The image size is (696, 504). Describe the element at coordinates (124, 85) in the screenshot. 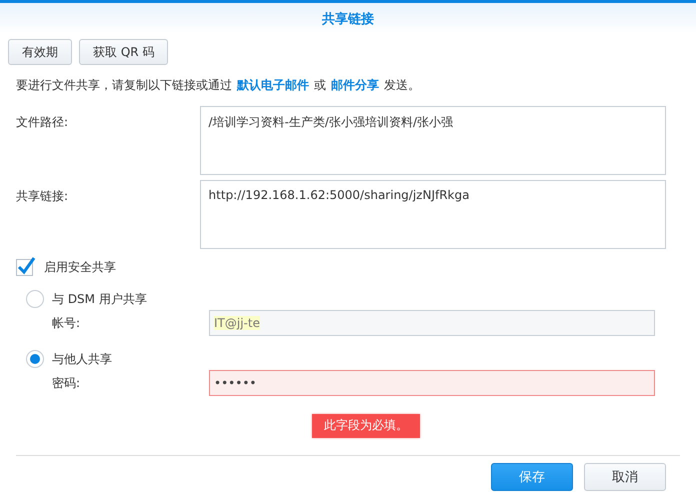

I see `instruction-text: 要进行文件共享，请复制以下链接或通过` at that location.